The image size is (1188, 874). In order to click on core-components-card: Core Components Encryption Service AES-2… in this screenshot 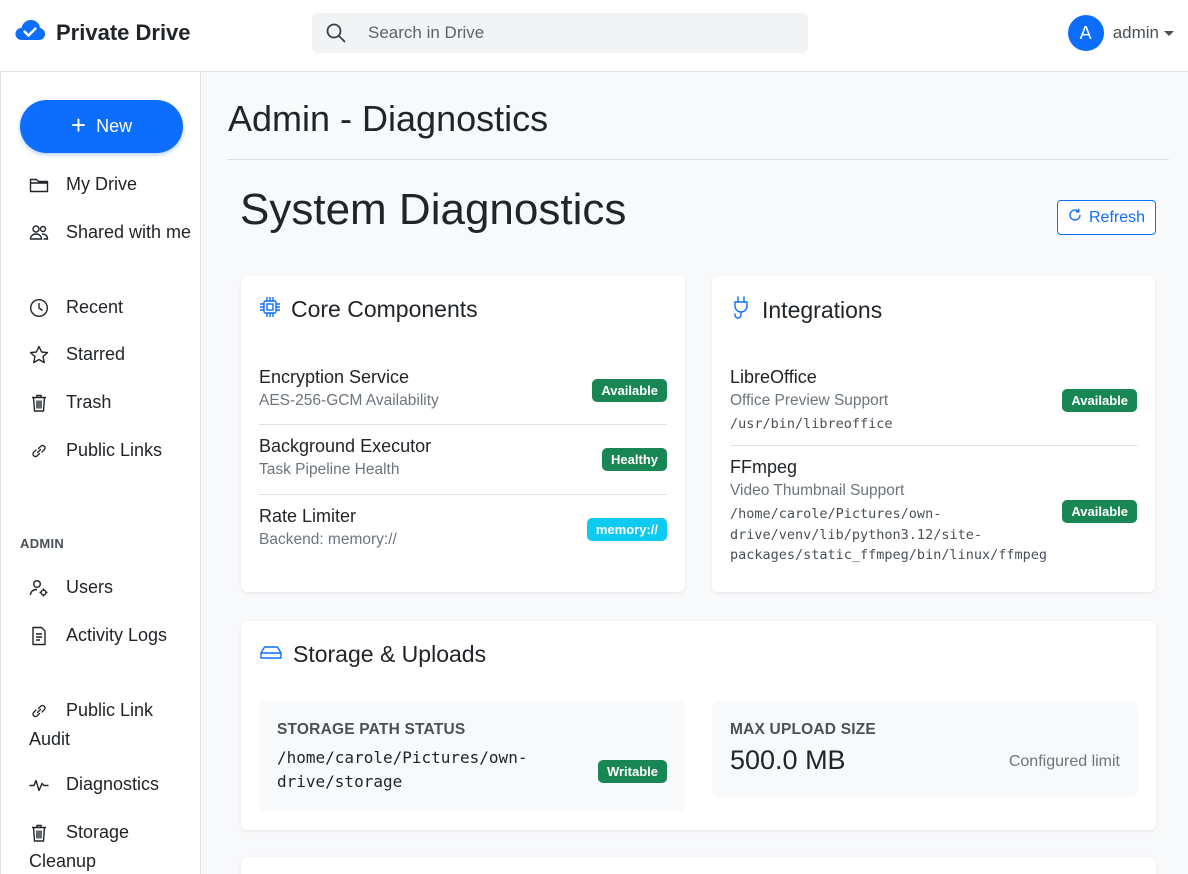, I will do `click(463, 434)`.